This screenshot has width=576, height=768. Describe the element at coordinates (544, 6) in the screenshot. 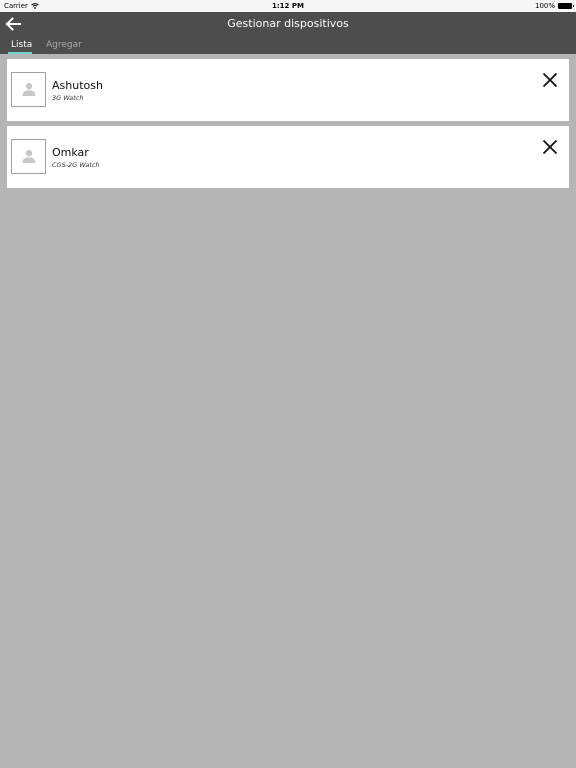

I see `battery-percent: 100%` at that location.